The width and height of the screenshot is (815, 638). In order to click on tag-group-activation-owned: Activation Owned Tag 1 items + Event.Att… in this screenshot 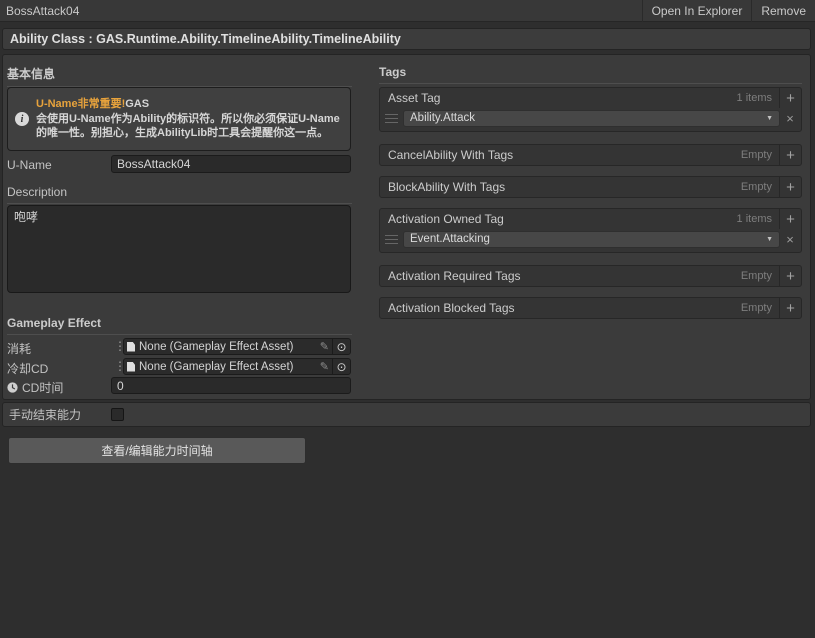, I will do `click(590, 230)`.